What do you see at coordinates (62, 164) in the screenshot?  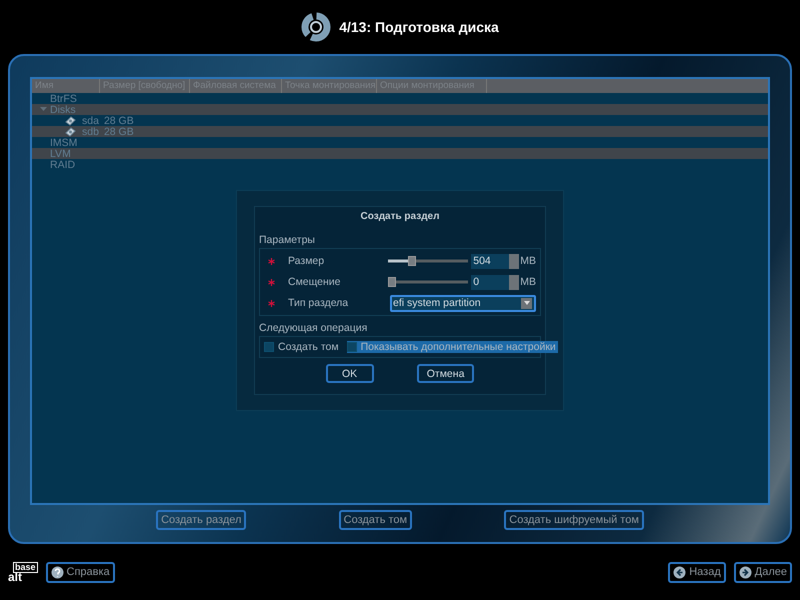 I see `tree-item-label: RAID` at bounding box center [62, 164].